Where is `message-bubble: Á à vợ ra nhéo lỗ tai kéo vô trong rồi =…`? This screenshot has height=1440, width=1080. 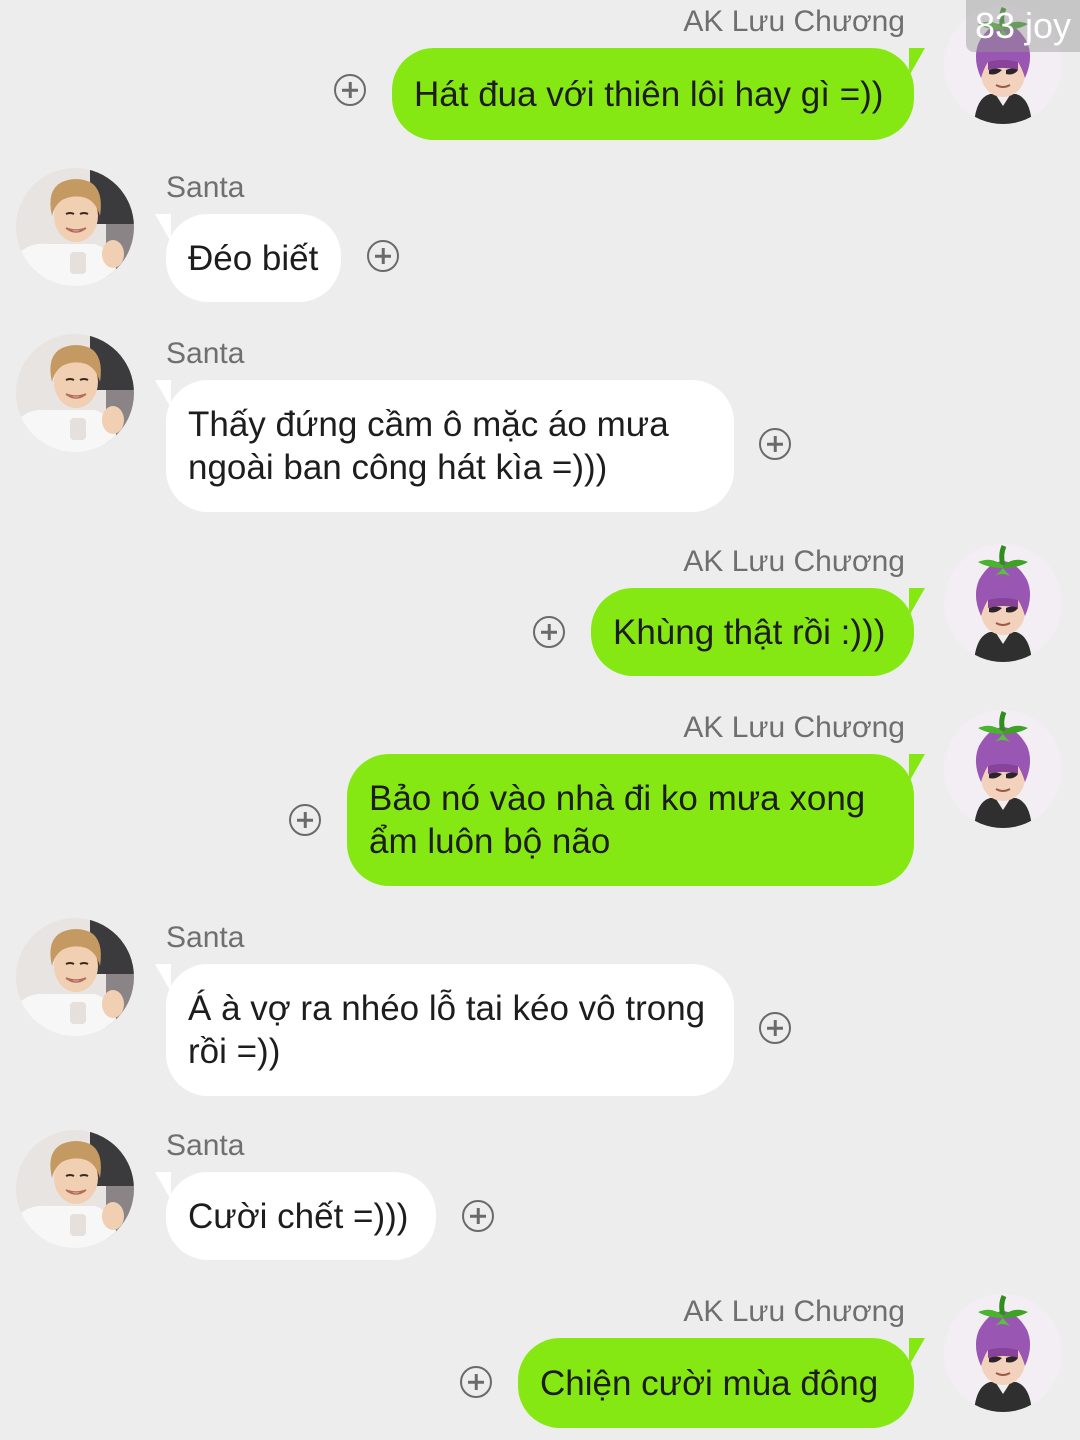 message-bubble: Á à vợ ra nhéo lỗ tai kéo vô trong rồi =… is located at coordinates (444, 1030).